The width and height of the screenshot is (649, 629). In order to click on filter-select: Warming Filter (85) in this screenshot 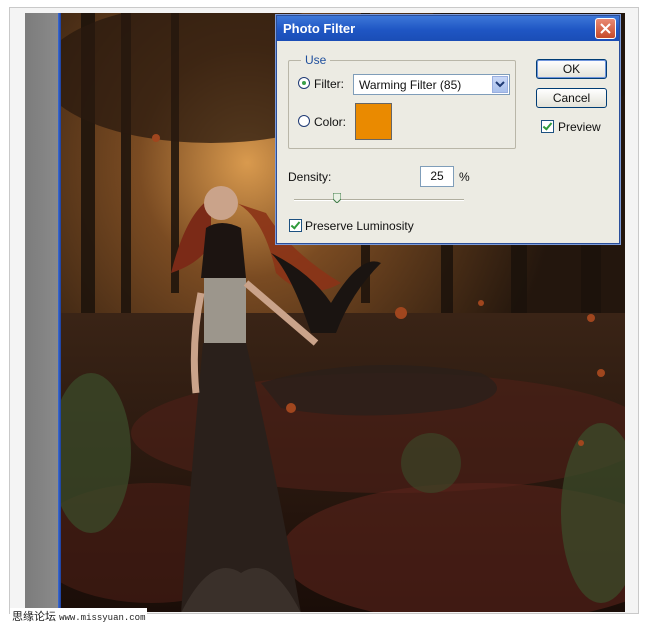, I will do `click(431, 84)`.